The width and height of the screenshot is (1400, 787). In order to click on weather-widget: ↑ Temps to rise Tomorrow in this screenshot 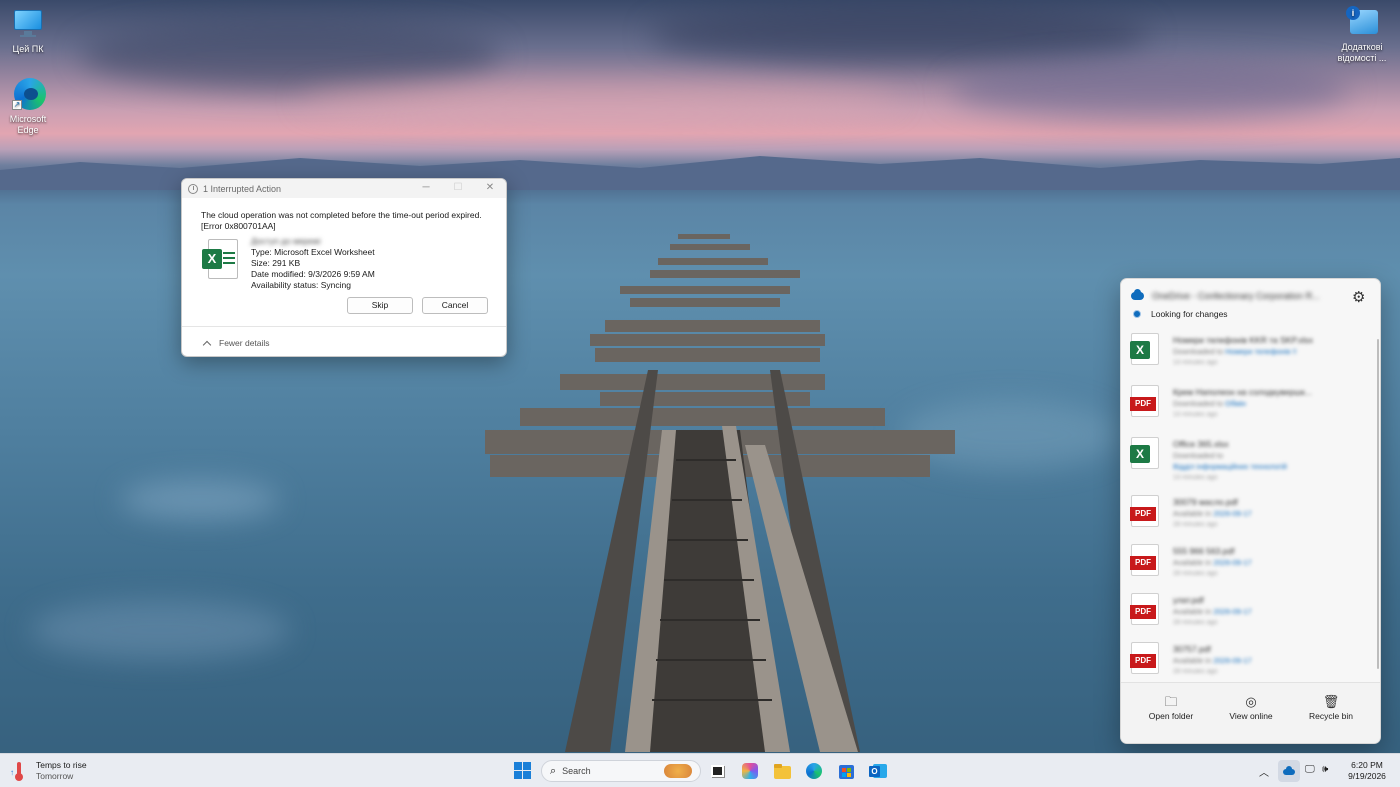, I will do `click(48, 771)`.